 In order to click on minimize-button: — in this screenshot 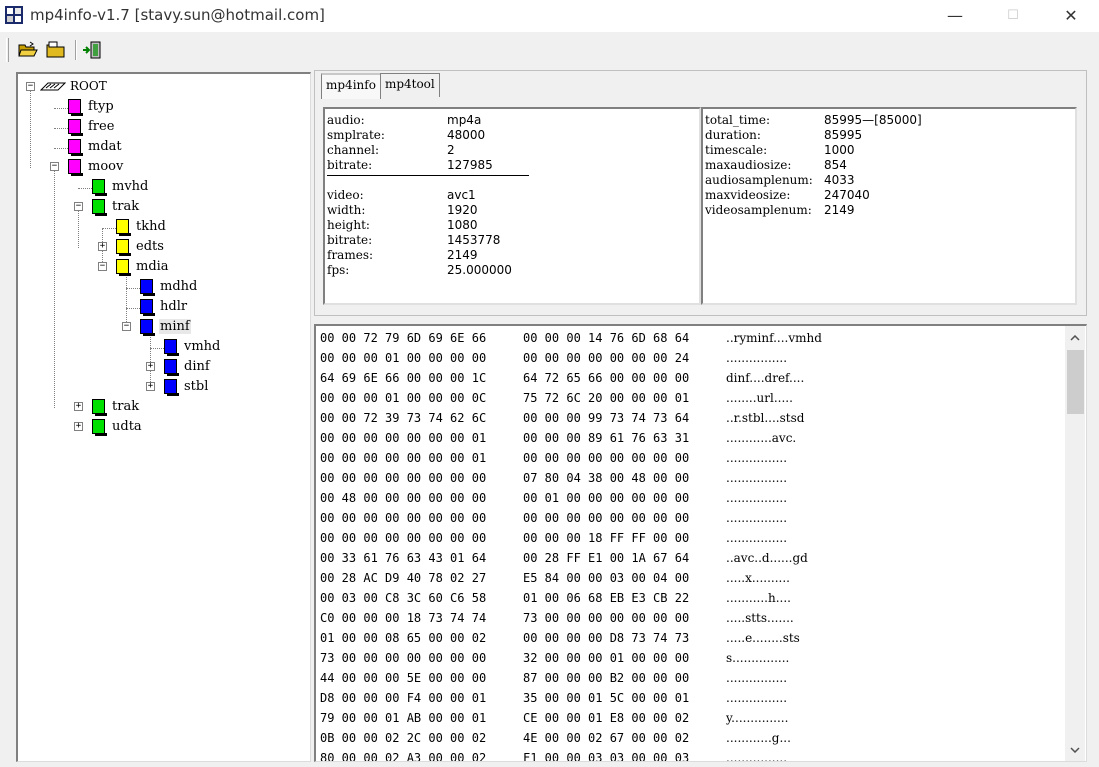, I will do `click(955, 15)`.